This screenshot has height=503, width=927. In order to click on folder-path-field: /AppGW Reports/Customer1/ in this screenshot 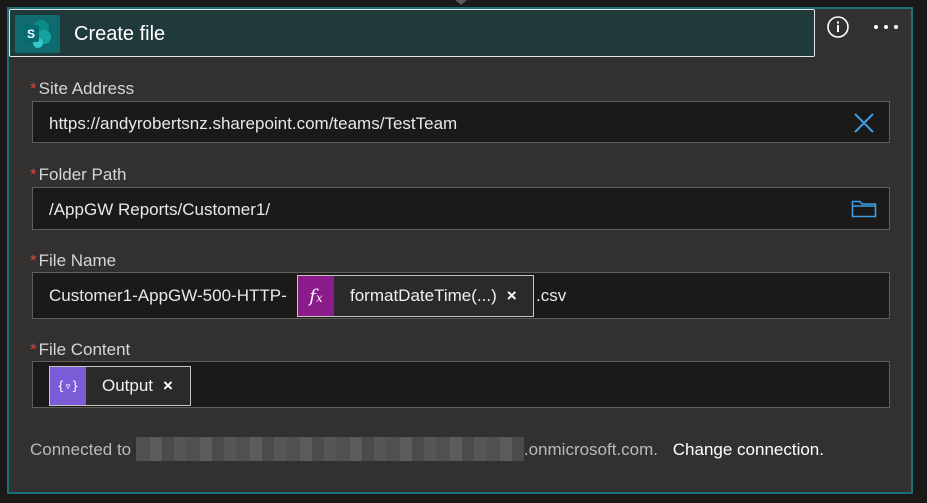, I will do `click(461, 208)`.